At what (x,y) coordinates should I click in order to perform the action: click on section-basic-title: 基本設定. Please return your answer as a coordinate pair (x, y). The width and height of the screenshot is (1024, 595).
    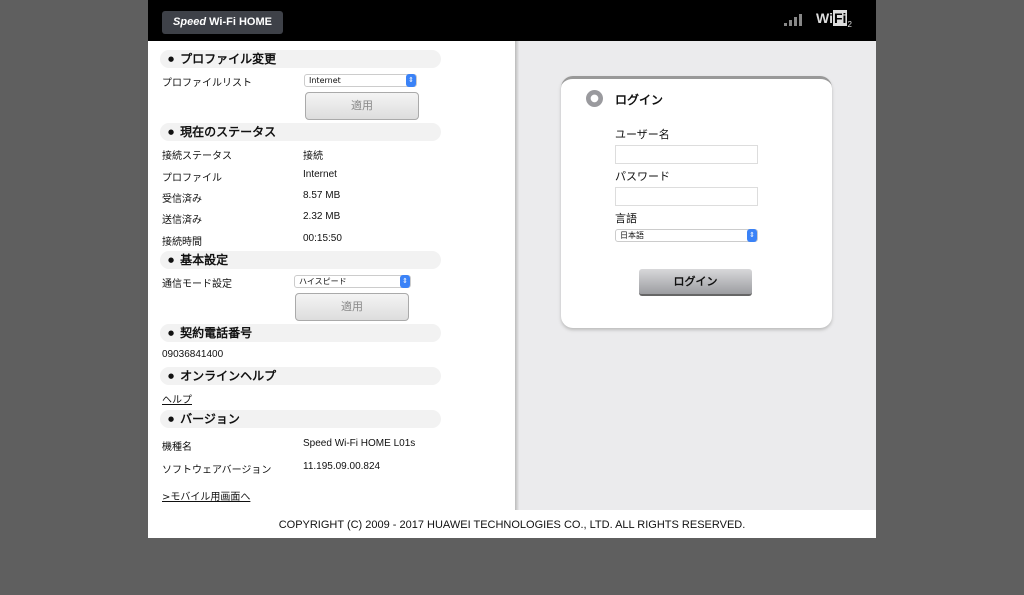
    Looking at the image, I should click on (300, 260).